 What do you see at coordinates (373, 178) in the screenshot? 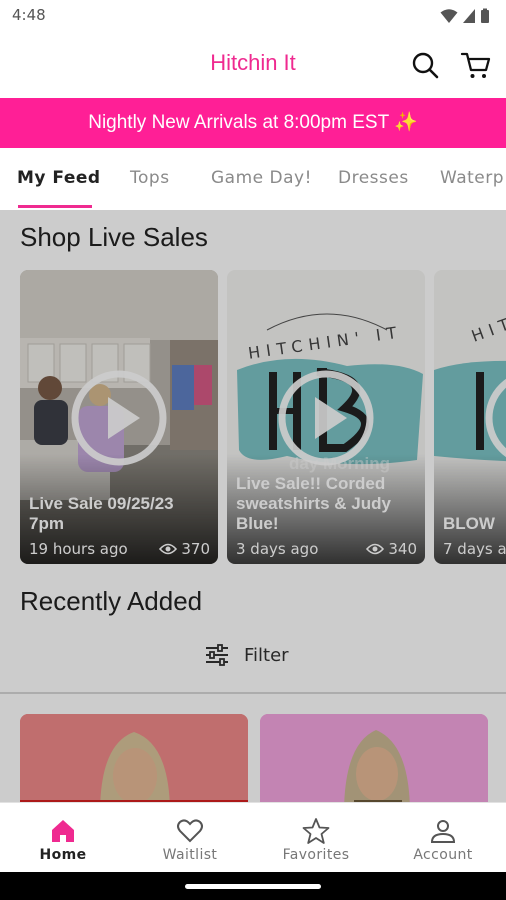
I see `tab-dresses: Dresses` at bounding box center [373, 178].